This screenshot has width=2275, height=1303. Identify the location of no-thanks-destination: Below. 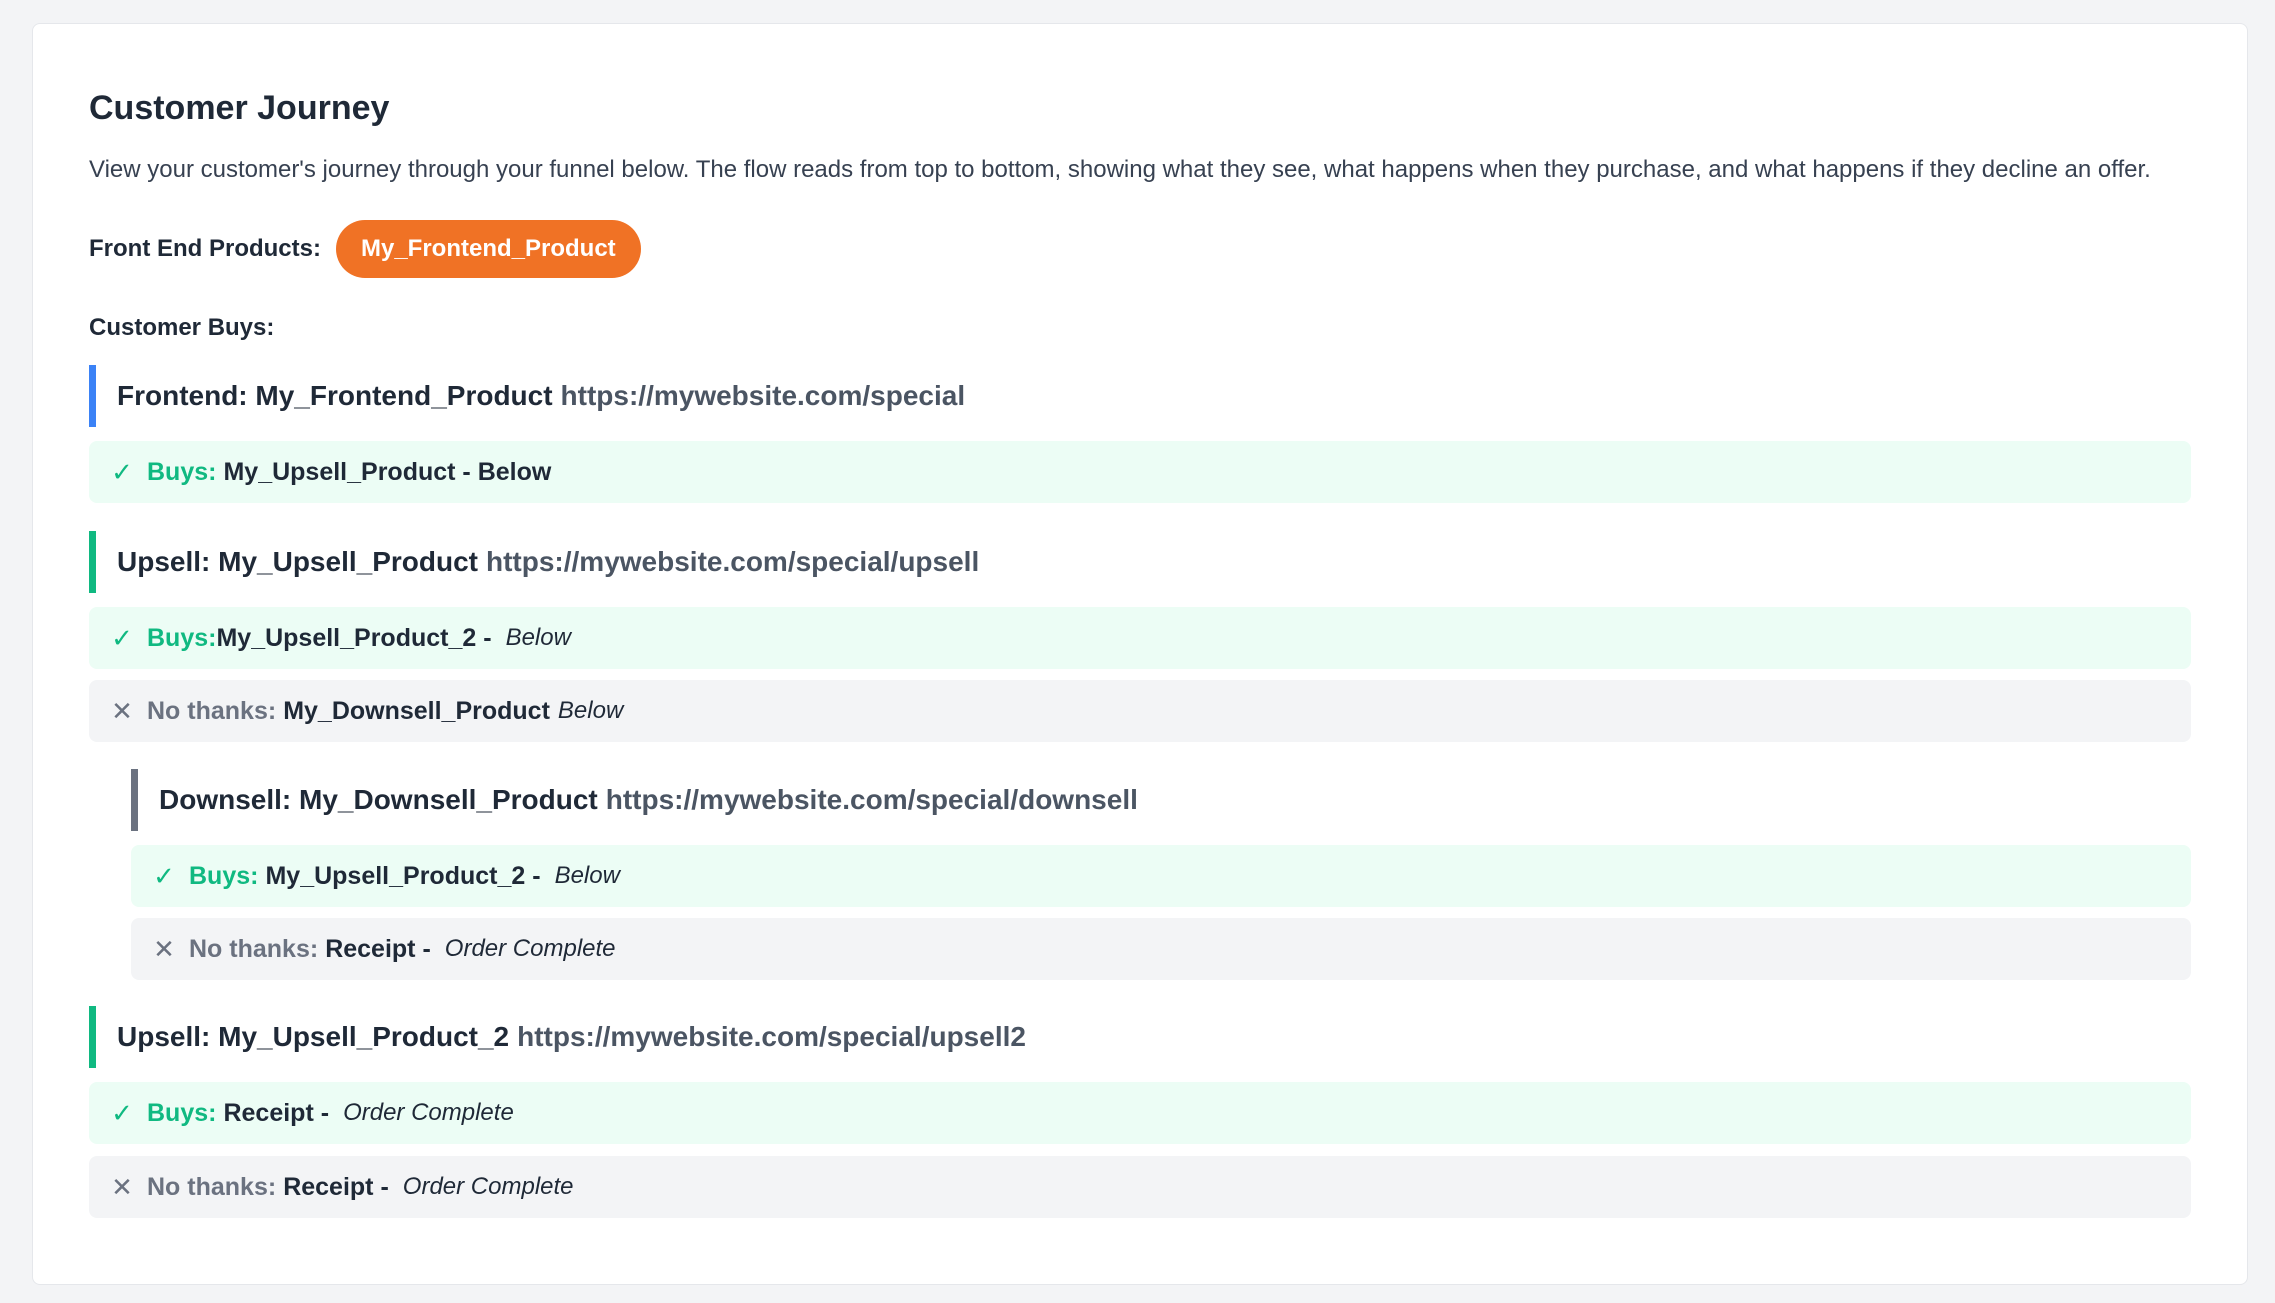
(590, 710).